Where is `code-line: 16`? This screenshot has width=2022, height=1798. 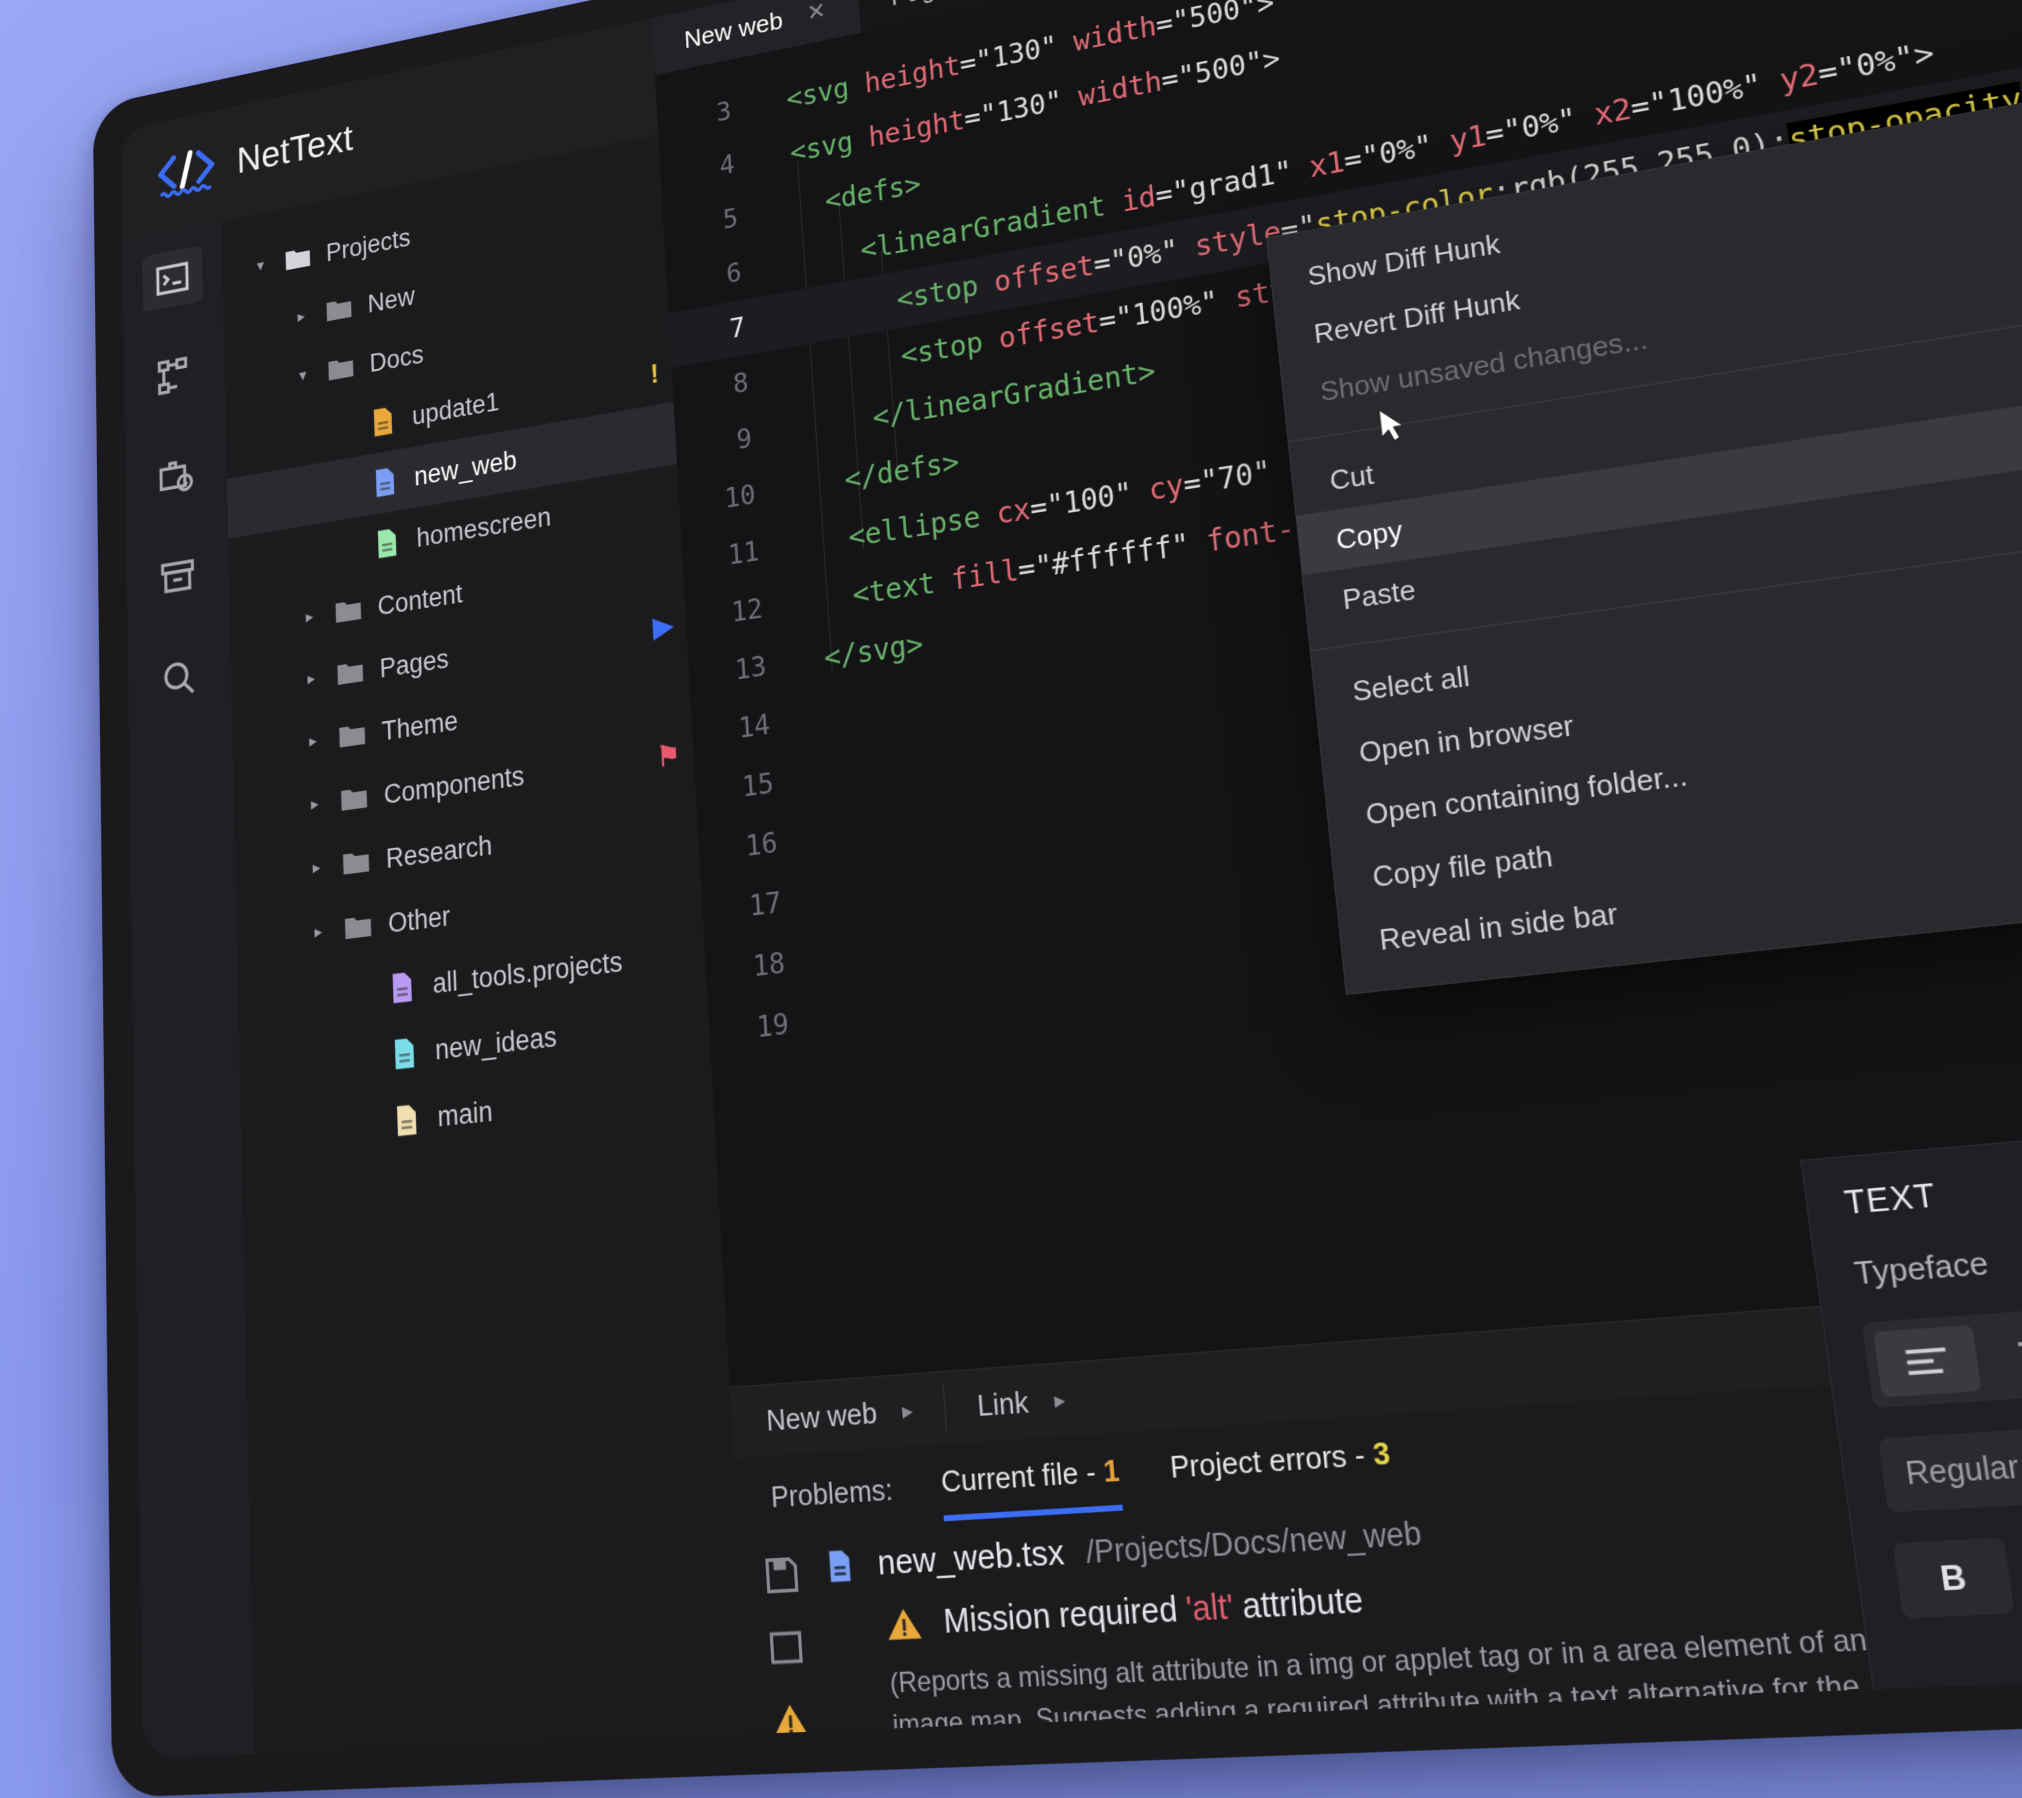 code-line: 16 is located at coordinates (1360, 740).